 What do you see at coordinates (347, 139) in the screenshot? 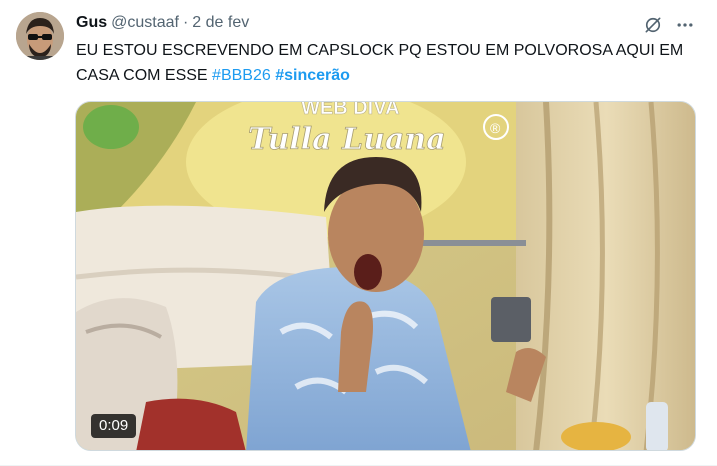
I see `watermark-line2: Tulla Luana` at bounding box center [347, 139].